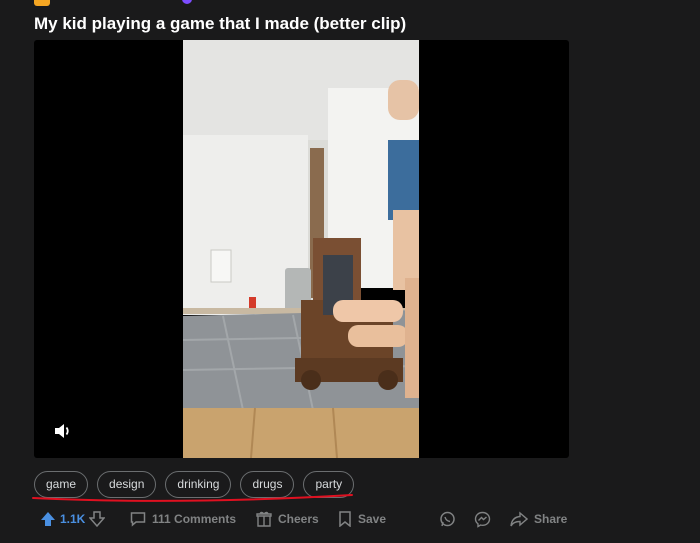 This screenshot has height=543, width=700. I want to click on vote-count: 1.1K, so click(73, 519).